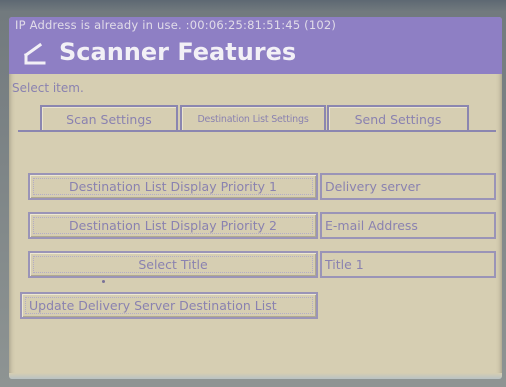  What do you see at coordinates (408, 186) in the screenshot?
I see `priority-1-value: Delivery server` at bounding box center [408, 186].